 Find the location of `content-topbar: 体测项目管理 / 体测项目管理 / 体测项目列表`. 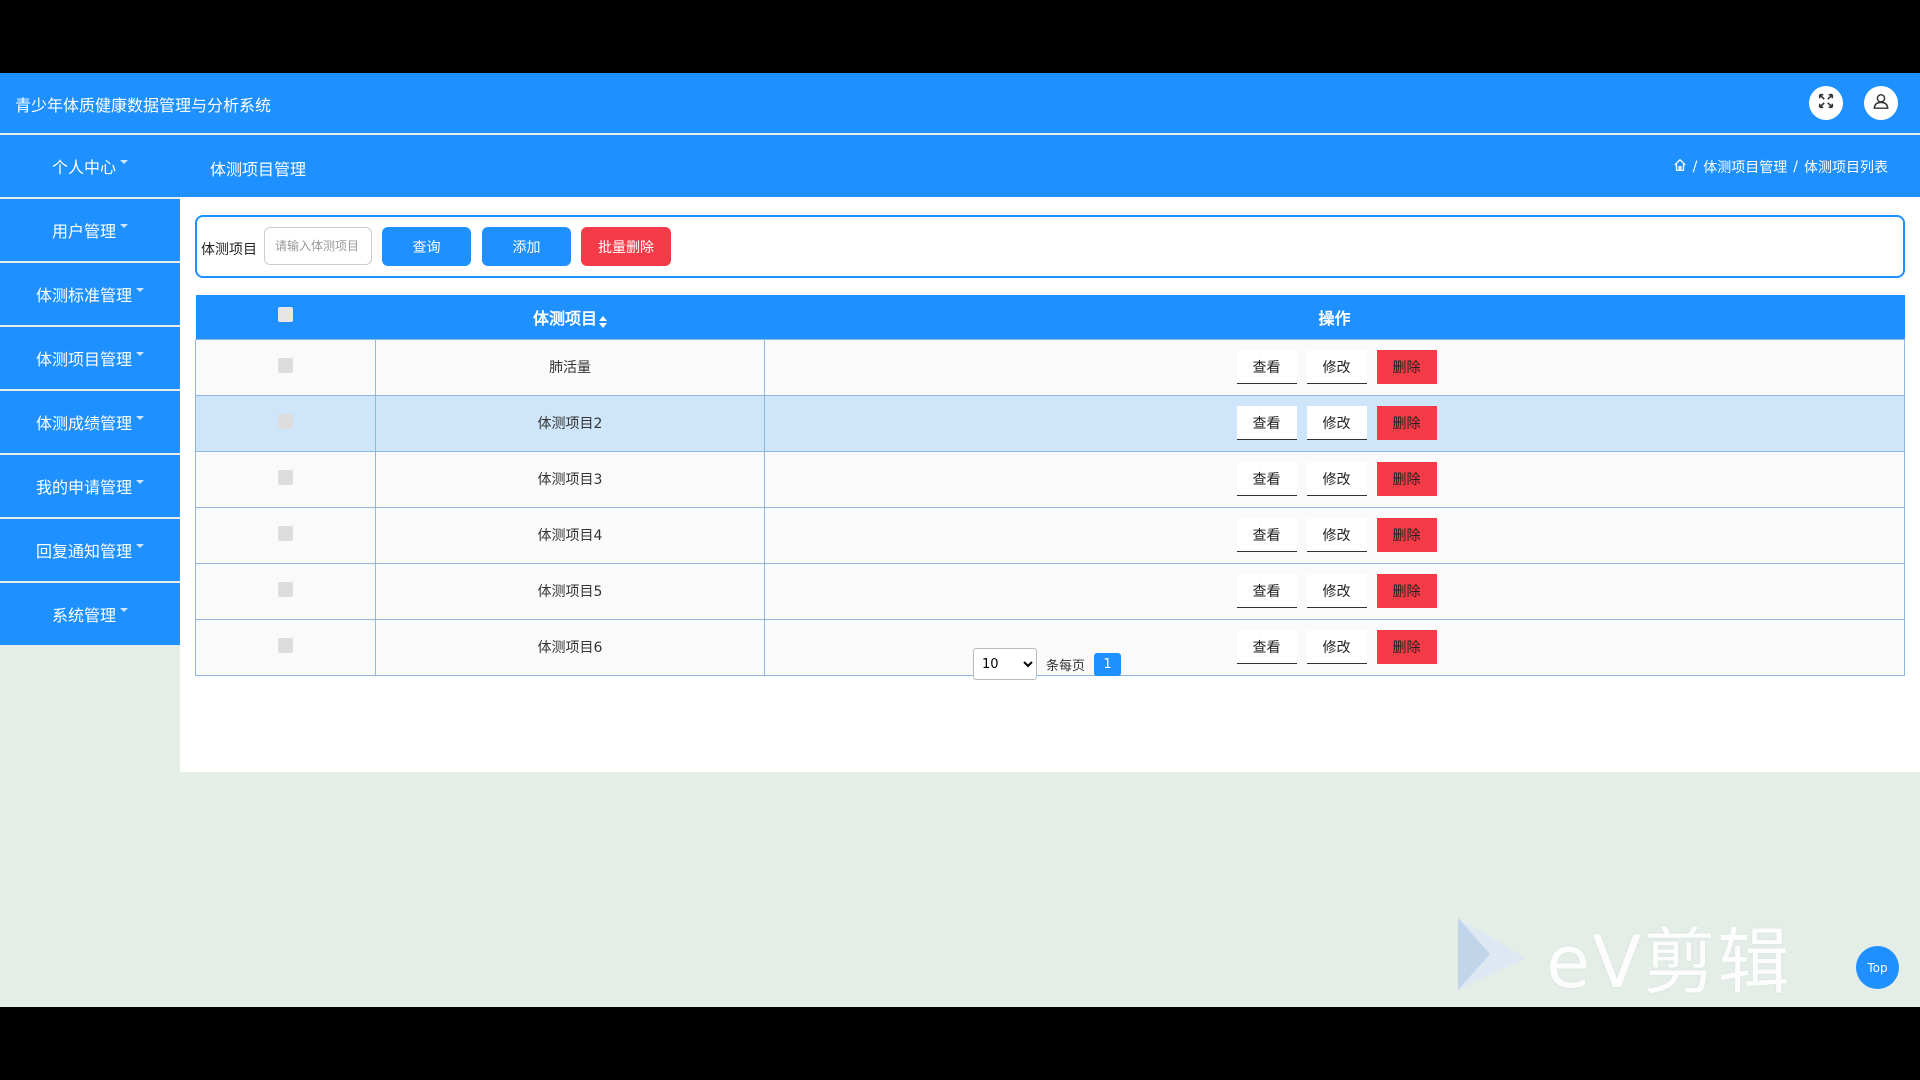

content-topbar: 体测项目管理 / 体测项目管理 / 体测项目列表 is located at coordinates (1050, 166).